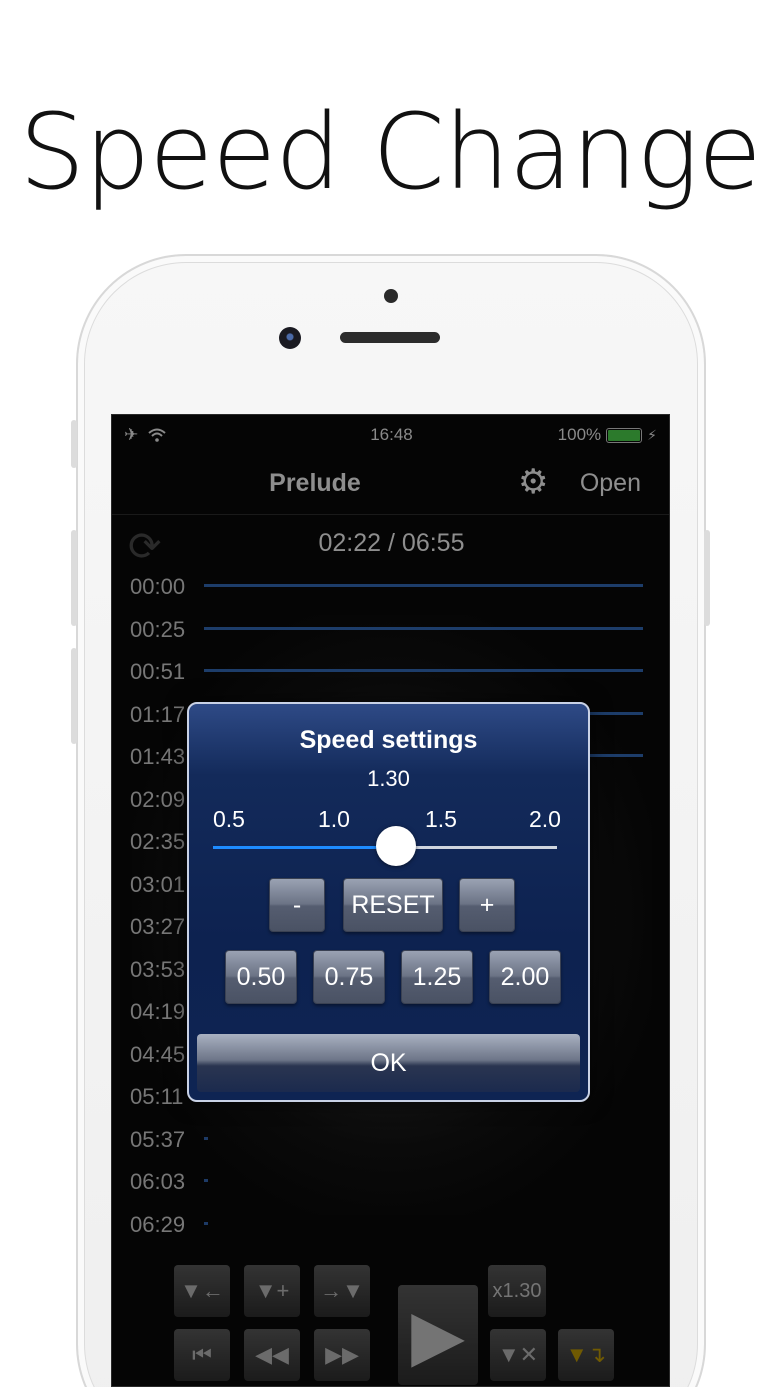 The width and height of the screenshot is (780, 1387). Describe the element at coordinates (390, 591) in the screenshot. I see `marker-row: 00:00` at that location.